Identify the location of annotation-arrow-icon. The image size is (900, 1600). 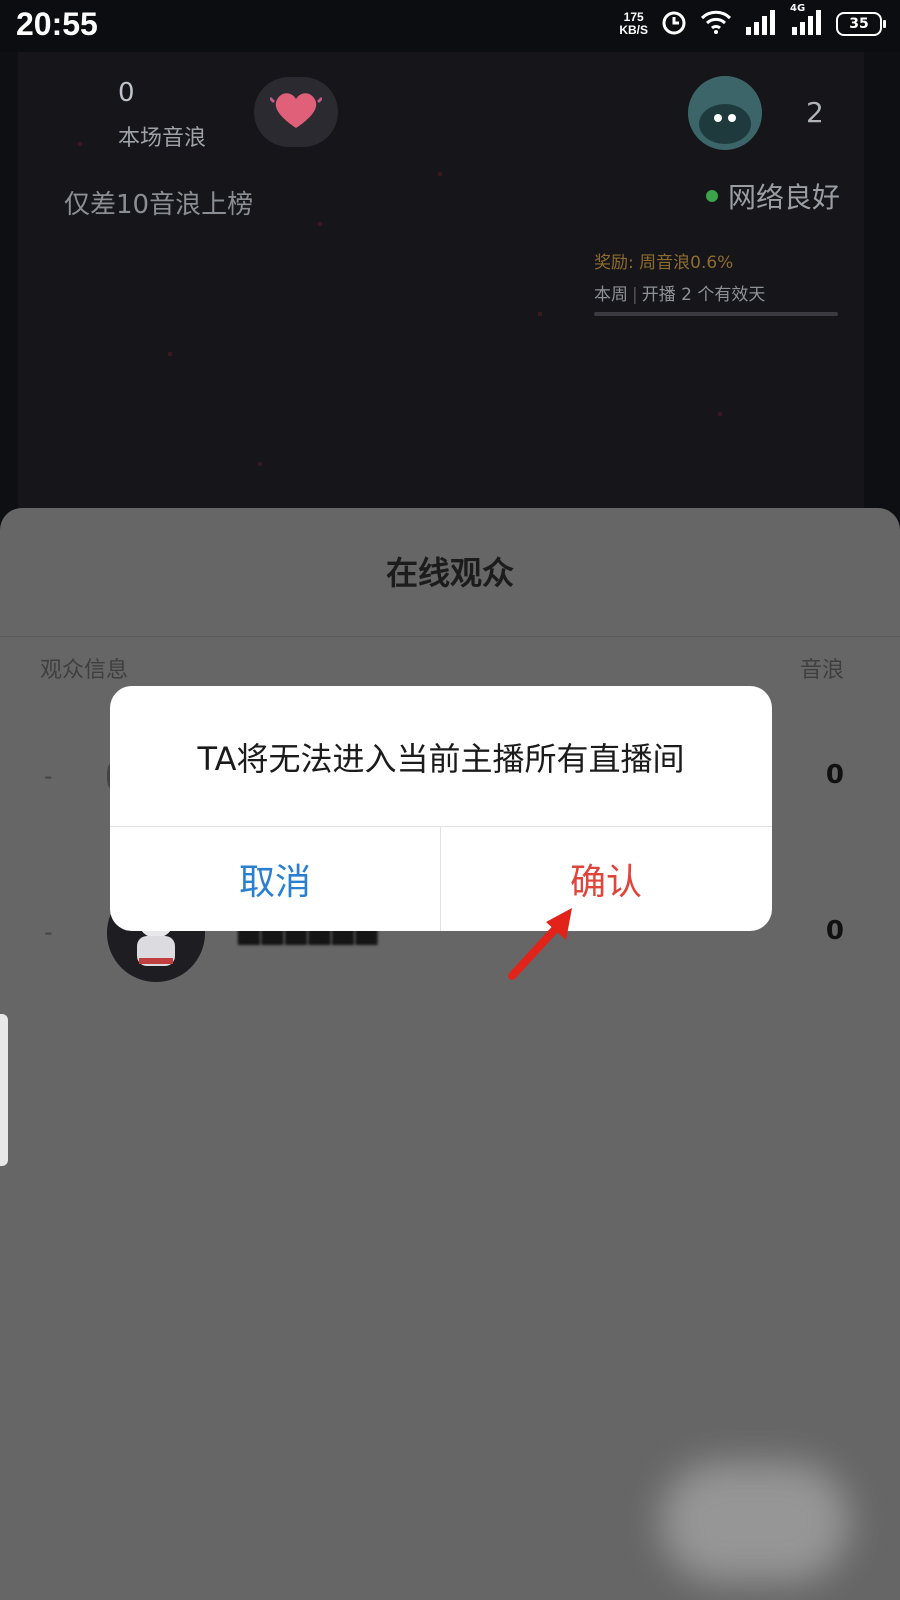
(540, 944).